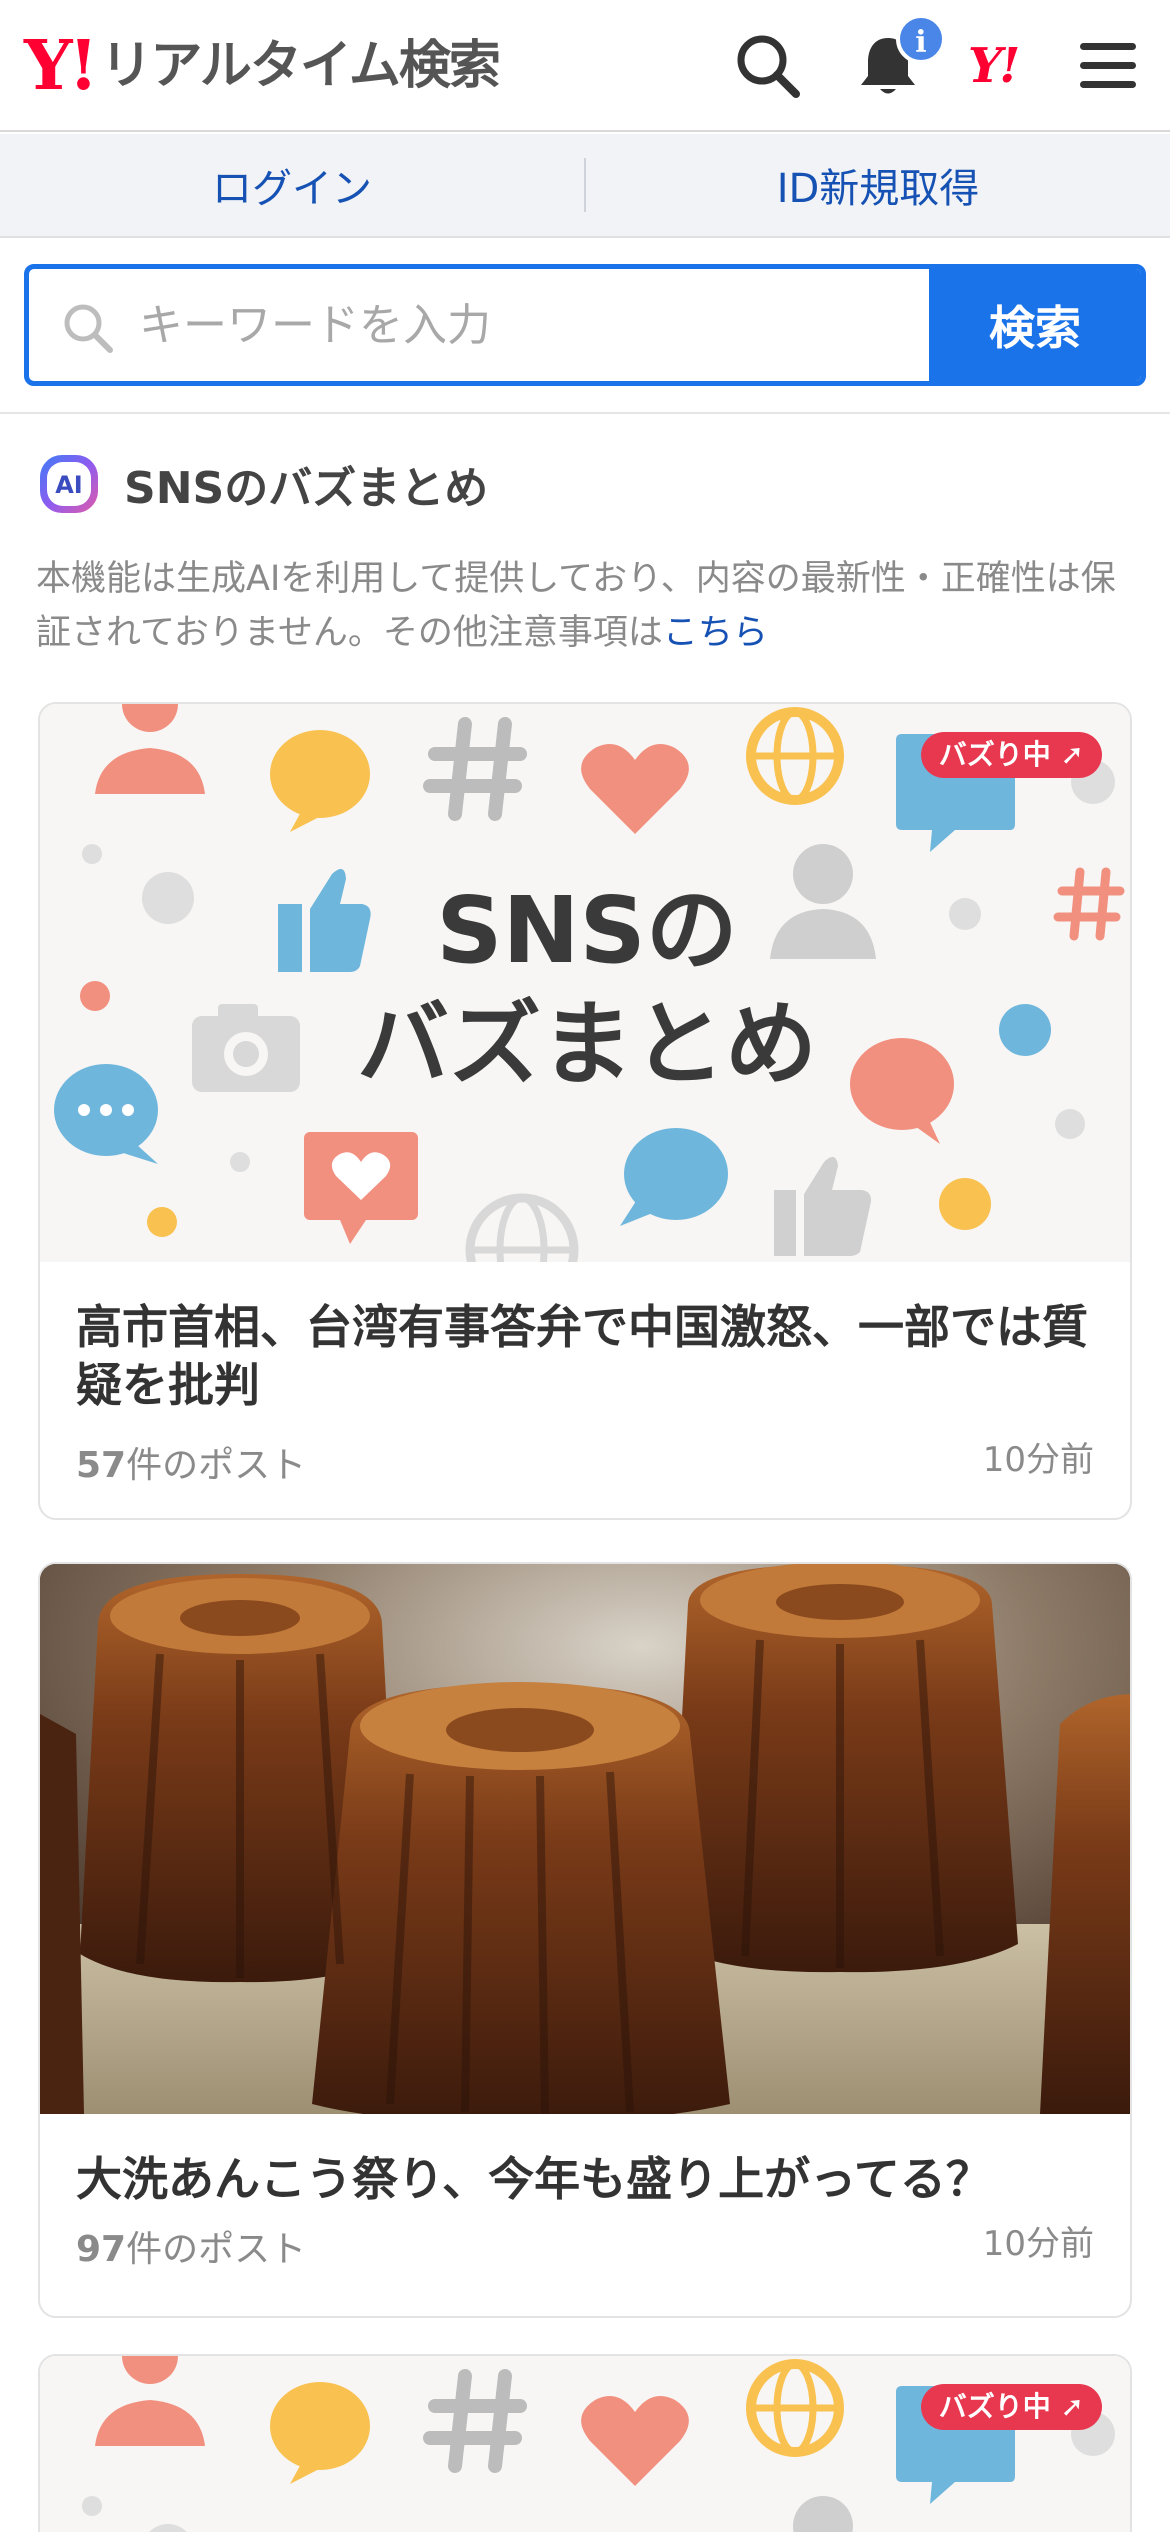  I want to click on card-body: 高市首相、台湾有事答弁で中国激怒、一部では質疑を批判 57件のポスト 10分前, so click(585, 1374).